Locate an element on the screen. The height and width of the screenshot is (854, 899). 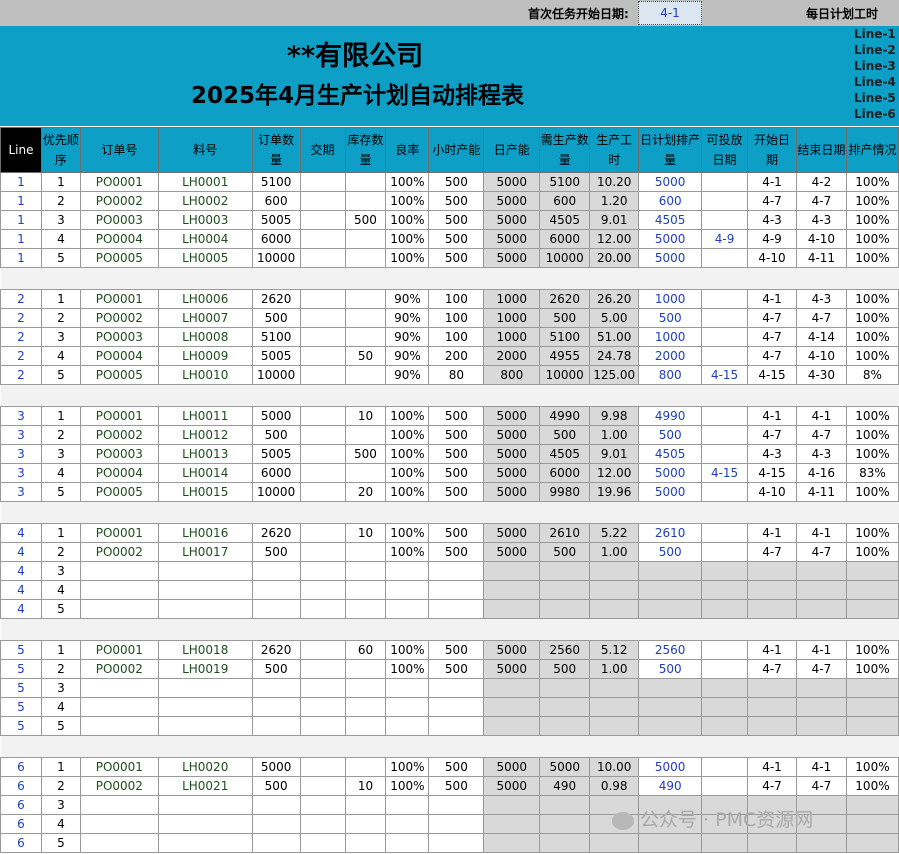
cell-start-date: 4-3 is located at coordinates (772, 220).